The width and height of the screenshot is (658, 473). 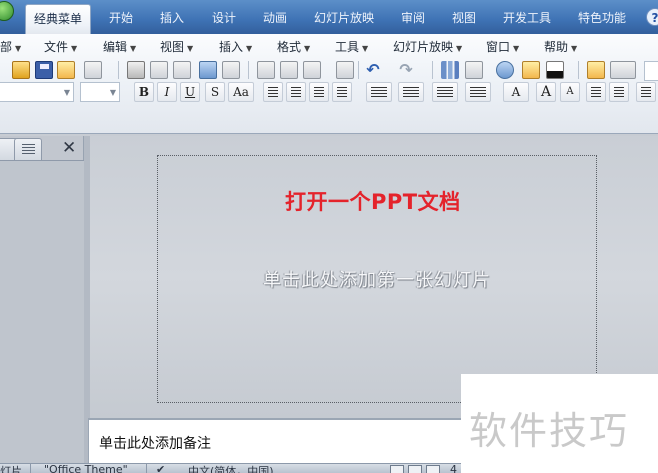 What do you see at coordinates (415, 469) in the screenshot?
I see `slide-sorter-view-icon` at bounding box center [415, 469].